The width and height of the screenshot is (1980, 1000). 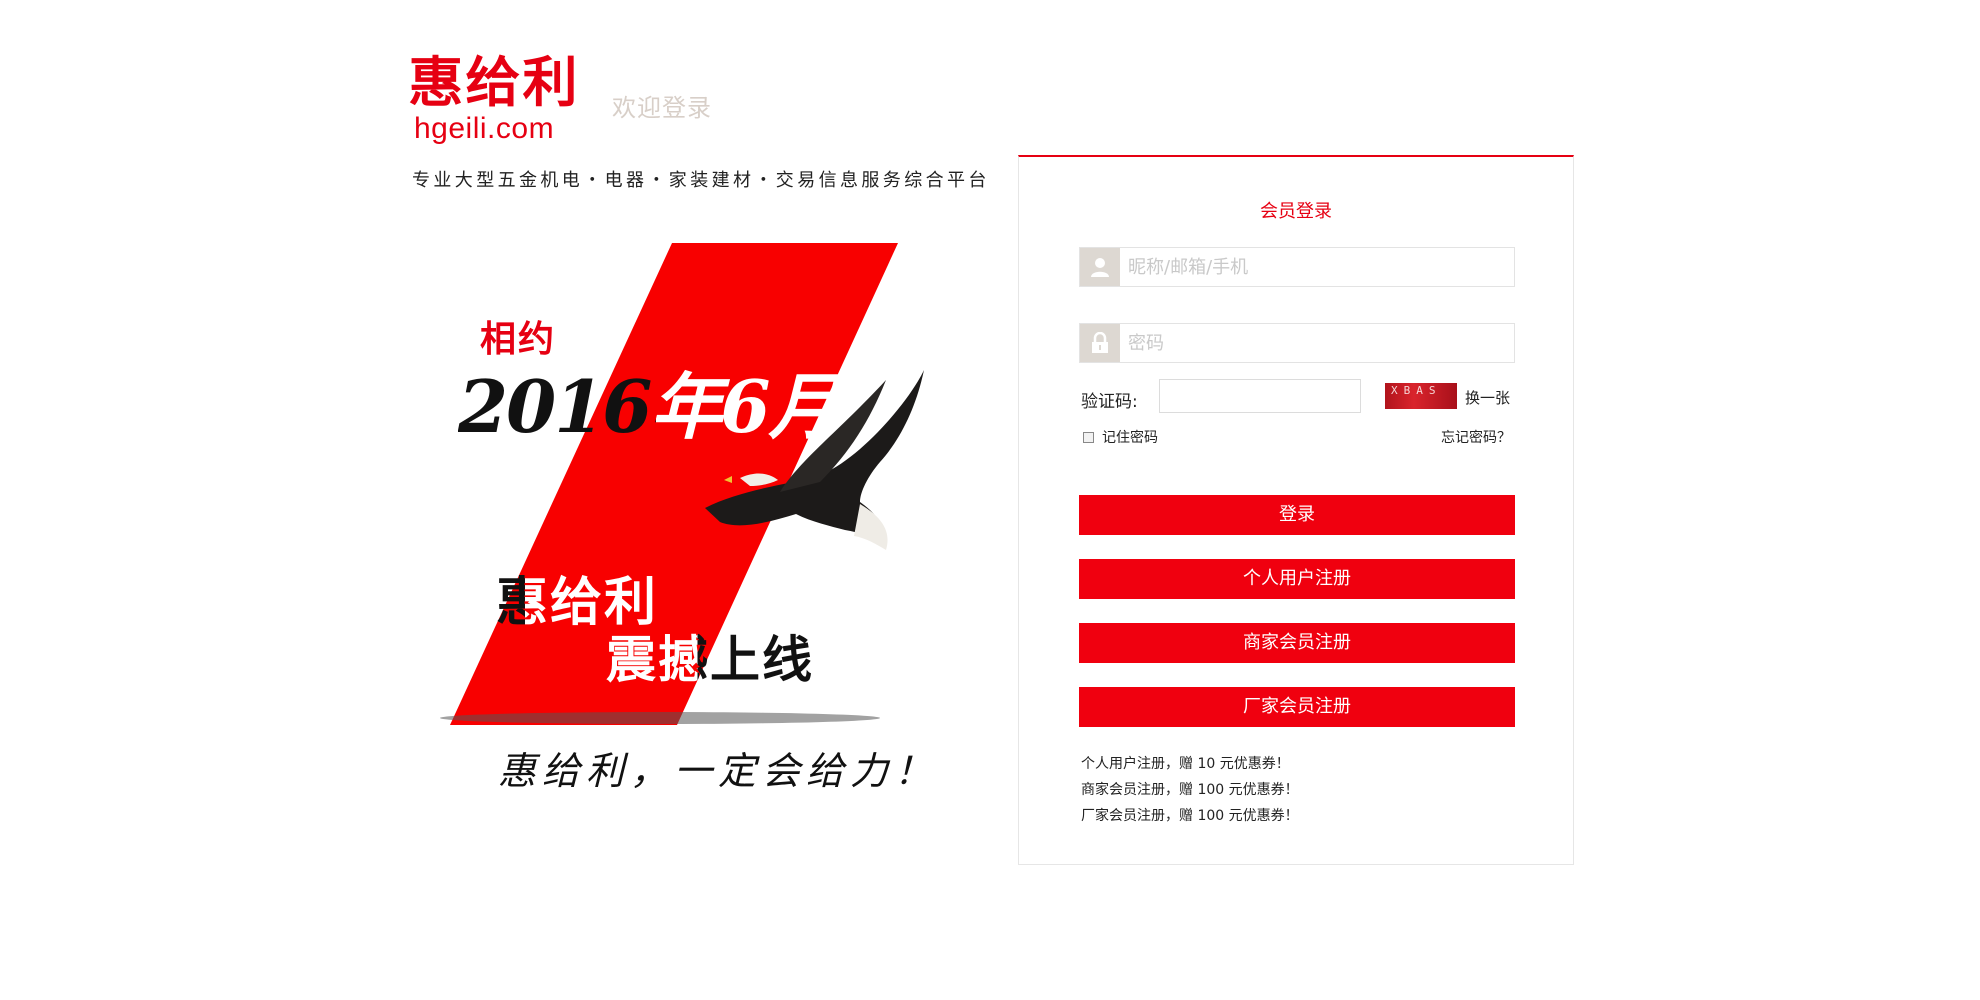 What do you see at coordinates (494, 82) in the screenshot?
I see `logo-chinese: 惠给利` at bounding box center [494, 82].